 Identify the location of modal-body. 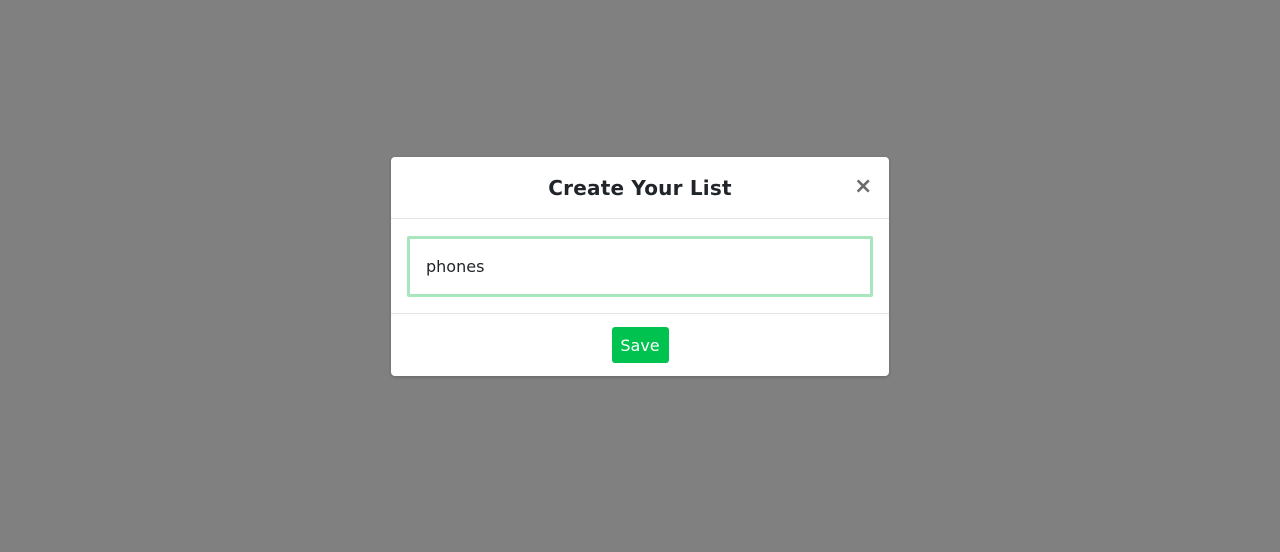
(640, 266).